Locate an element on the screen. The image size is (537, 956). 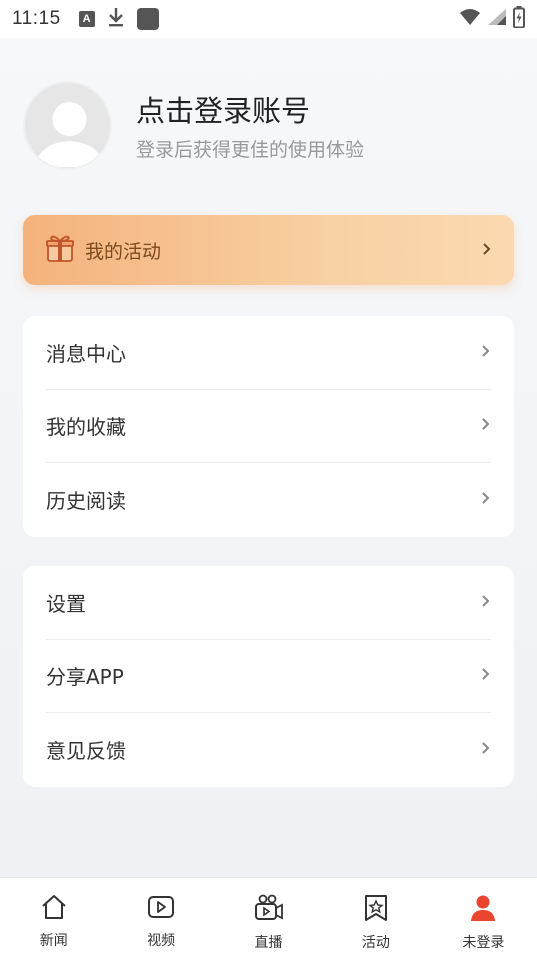
nav-tab-live: 直播 is located at coordinates (268, 917).